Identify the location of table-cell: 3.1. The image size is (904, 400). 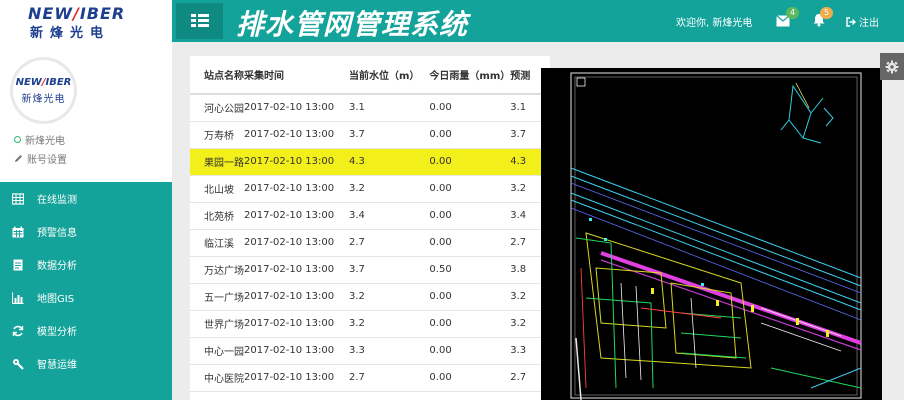
(378, 108).